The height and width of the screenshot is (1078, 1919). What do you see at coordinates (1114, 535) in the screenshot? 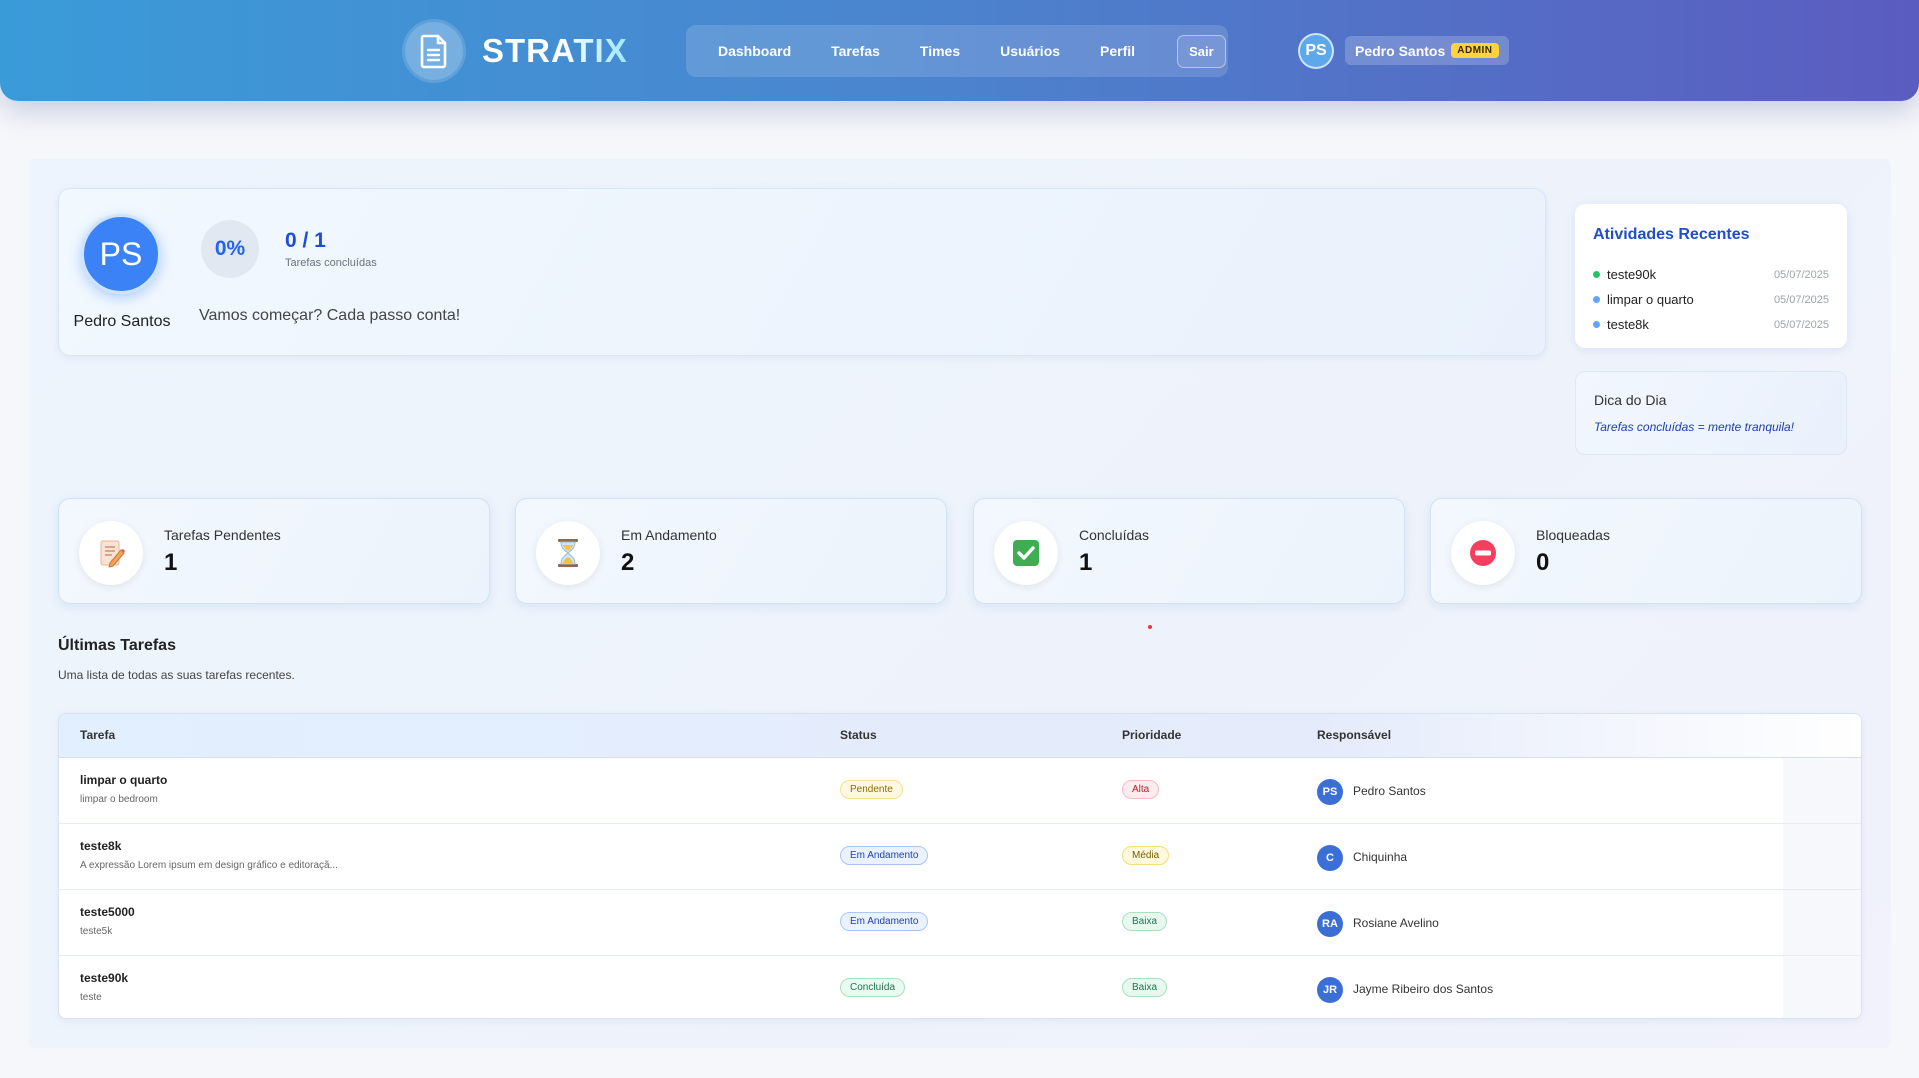
I see `stat-label: Concluídas` at bounding box center [1114, 535].